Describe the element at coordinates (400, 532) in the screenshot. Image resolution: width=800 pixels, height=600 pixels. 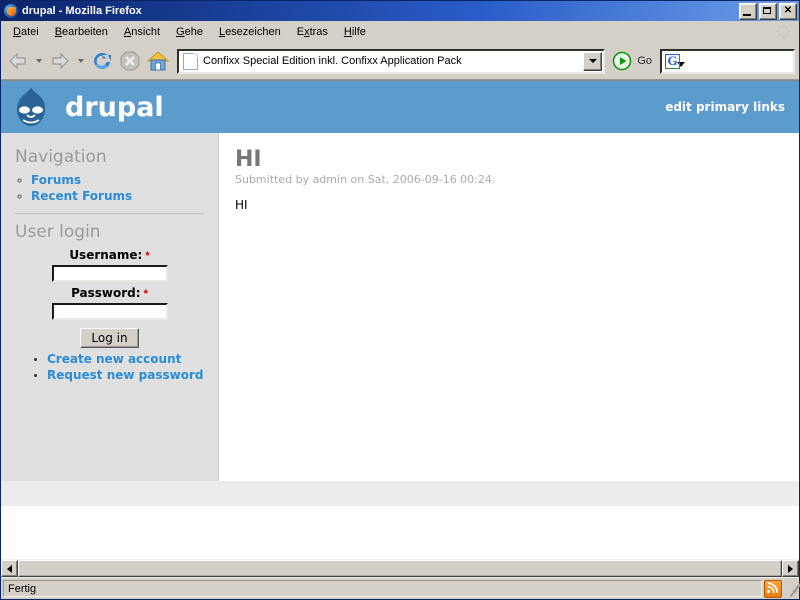
I see `page-background-area` at that location.